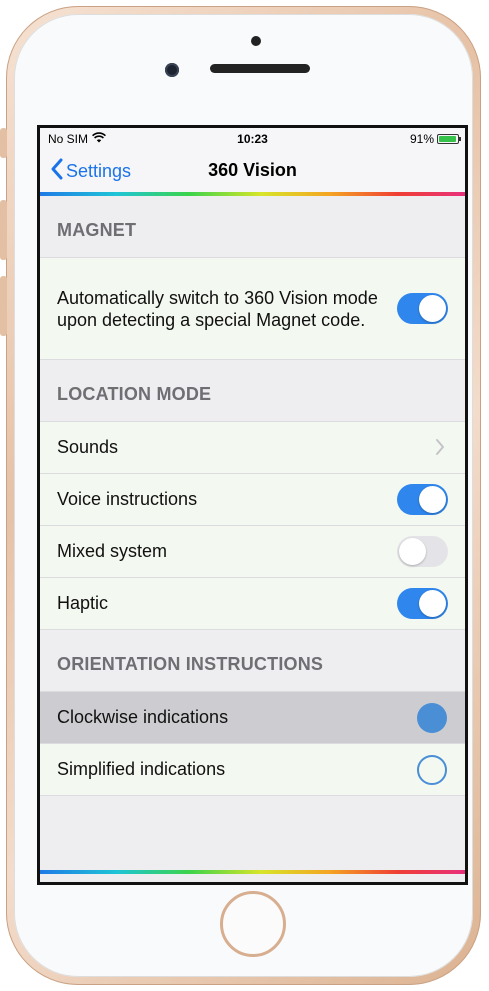 The height and width of the screenshot is (991, 489). I want to click on mute-switch, so click(3, 143).